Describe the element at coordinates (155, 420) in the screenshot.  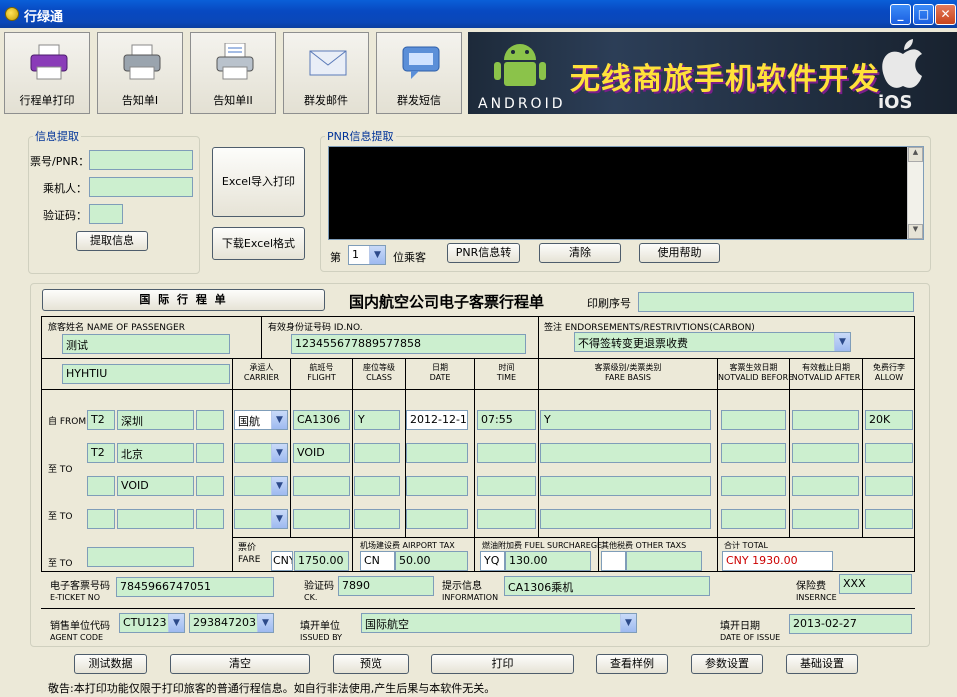
I see `seg1-city-input: 深圳` at that location.